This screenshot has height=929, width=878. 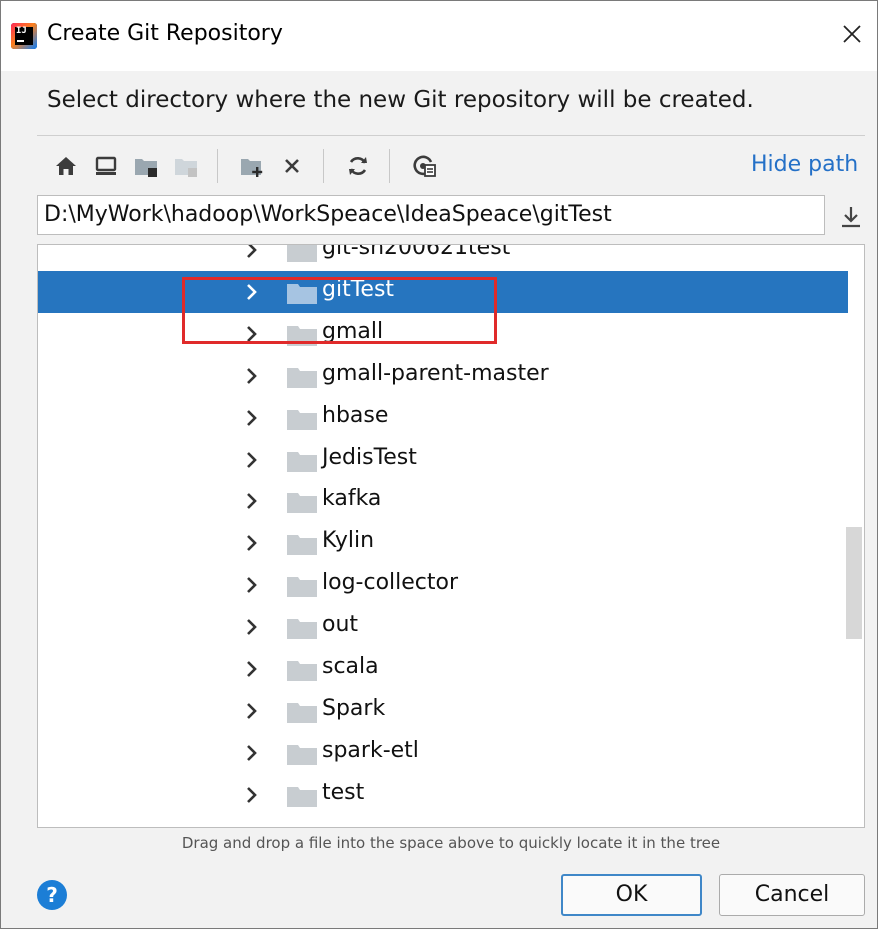 What do you see at coordinates (348, 541) in the screenshot?
I see `tree-row-label: Kylin` at bounding box center [348, 541].